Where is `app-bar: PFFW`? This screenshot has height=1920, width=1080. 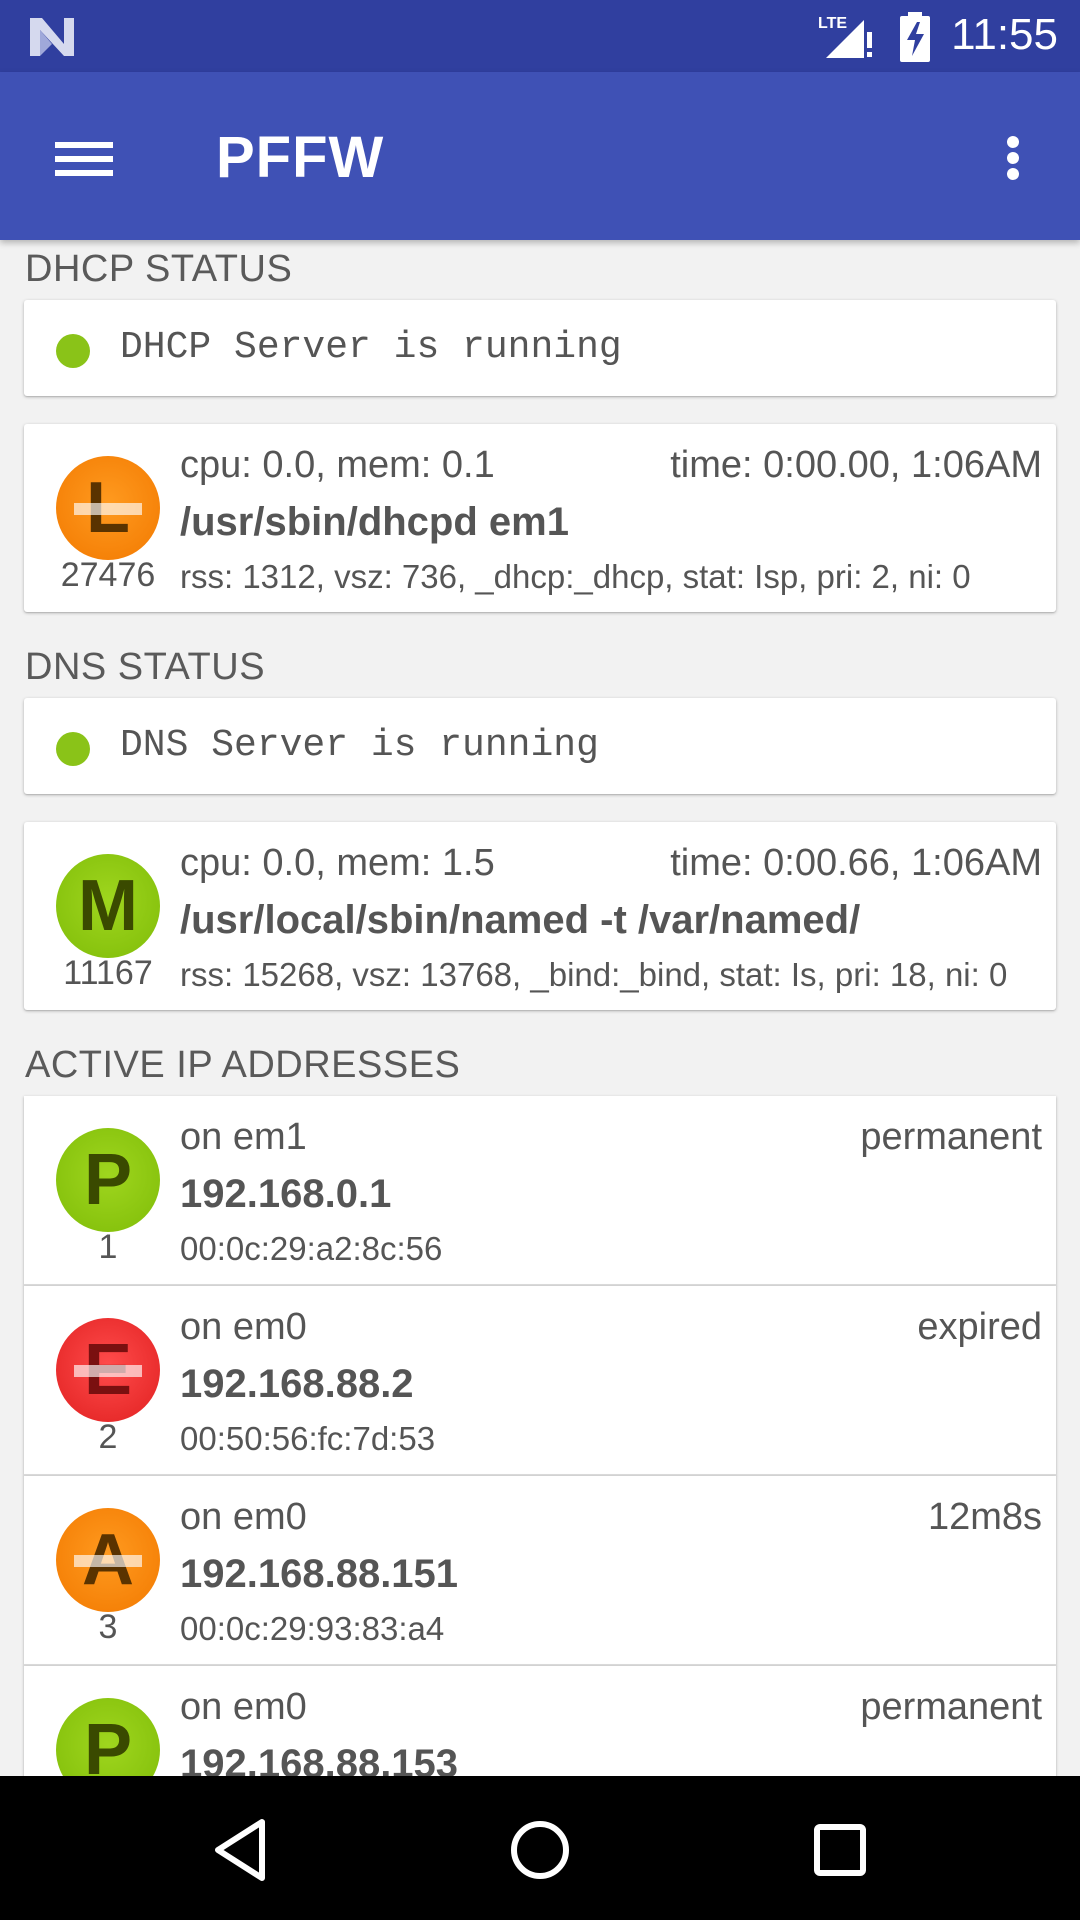 app-bar: PFFW is located at coordinates (540, 156).